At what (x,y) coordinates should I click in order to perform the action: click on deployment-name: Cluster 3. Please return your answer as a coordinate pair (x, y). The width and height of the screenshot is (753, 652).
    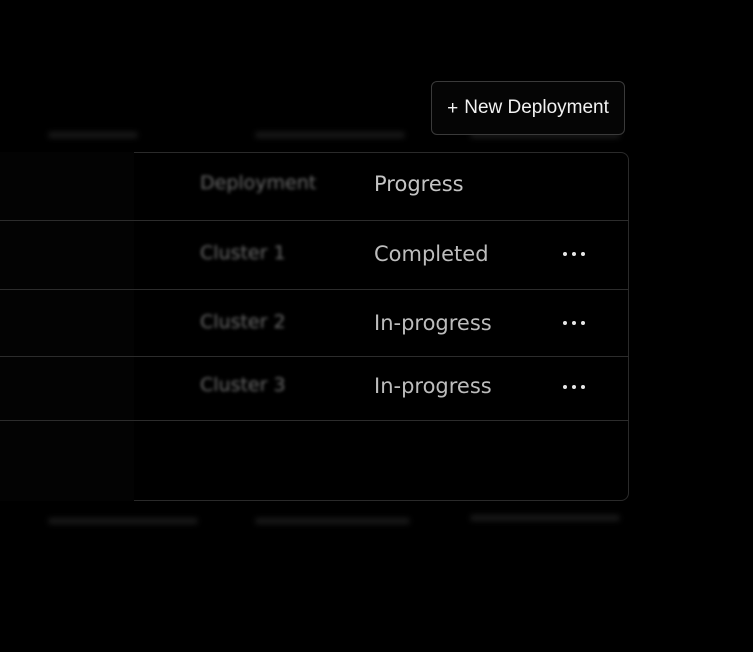
    Looking at the image, I should click on (243, 385).